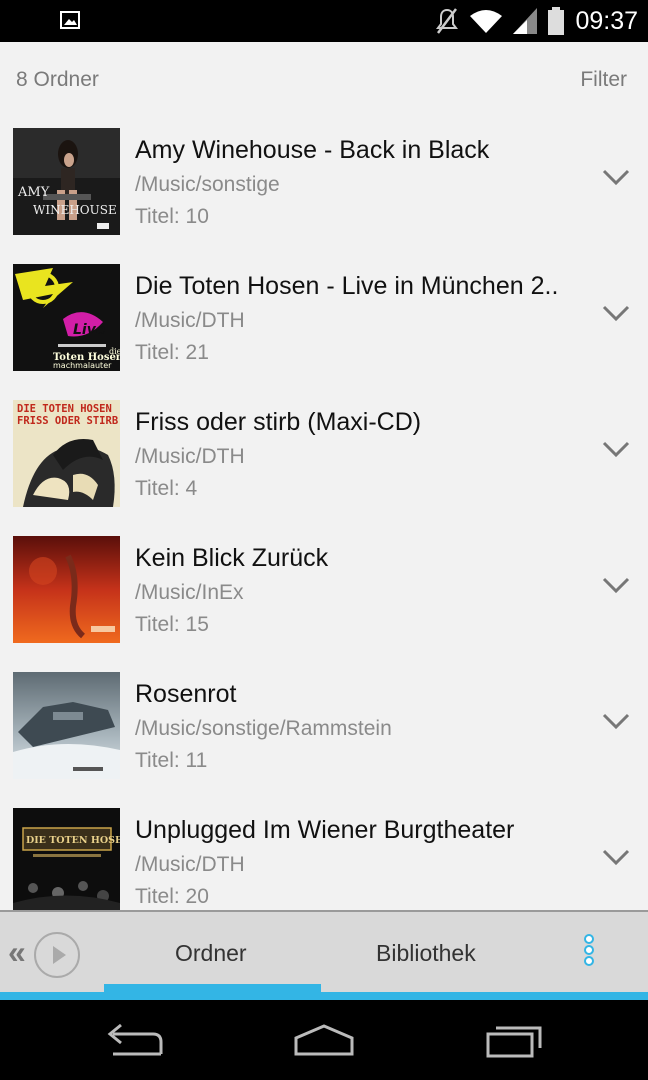 The image size is (648, 1080). I want to click on album-cover-kein-blick-zurueck, so click(66, 589).